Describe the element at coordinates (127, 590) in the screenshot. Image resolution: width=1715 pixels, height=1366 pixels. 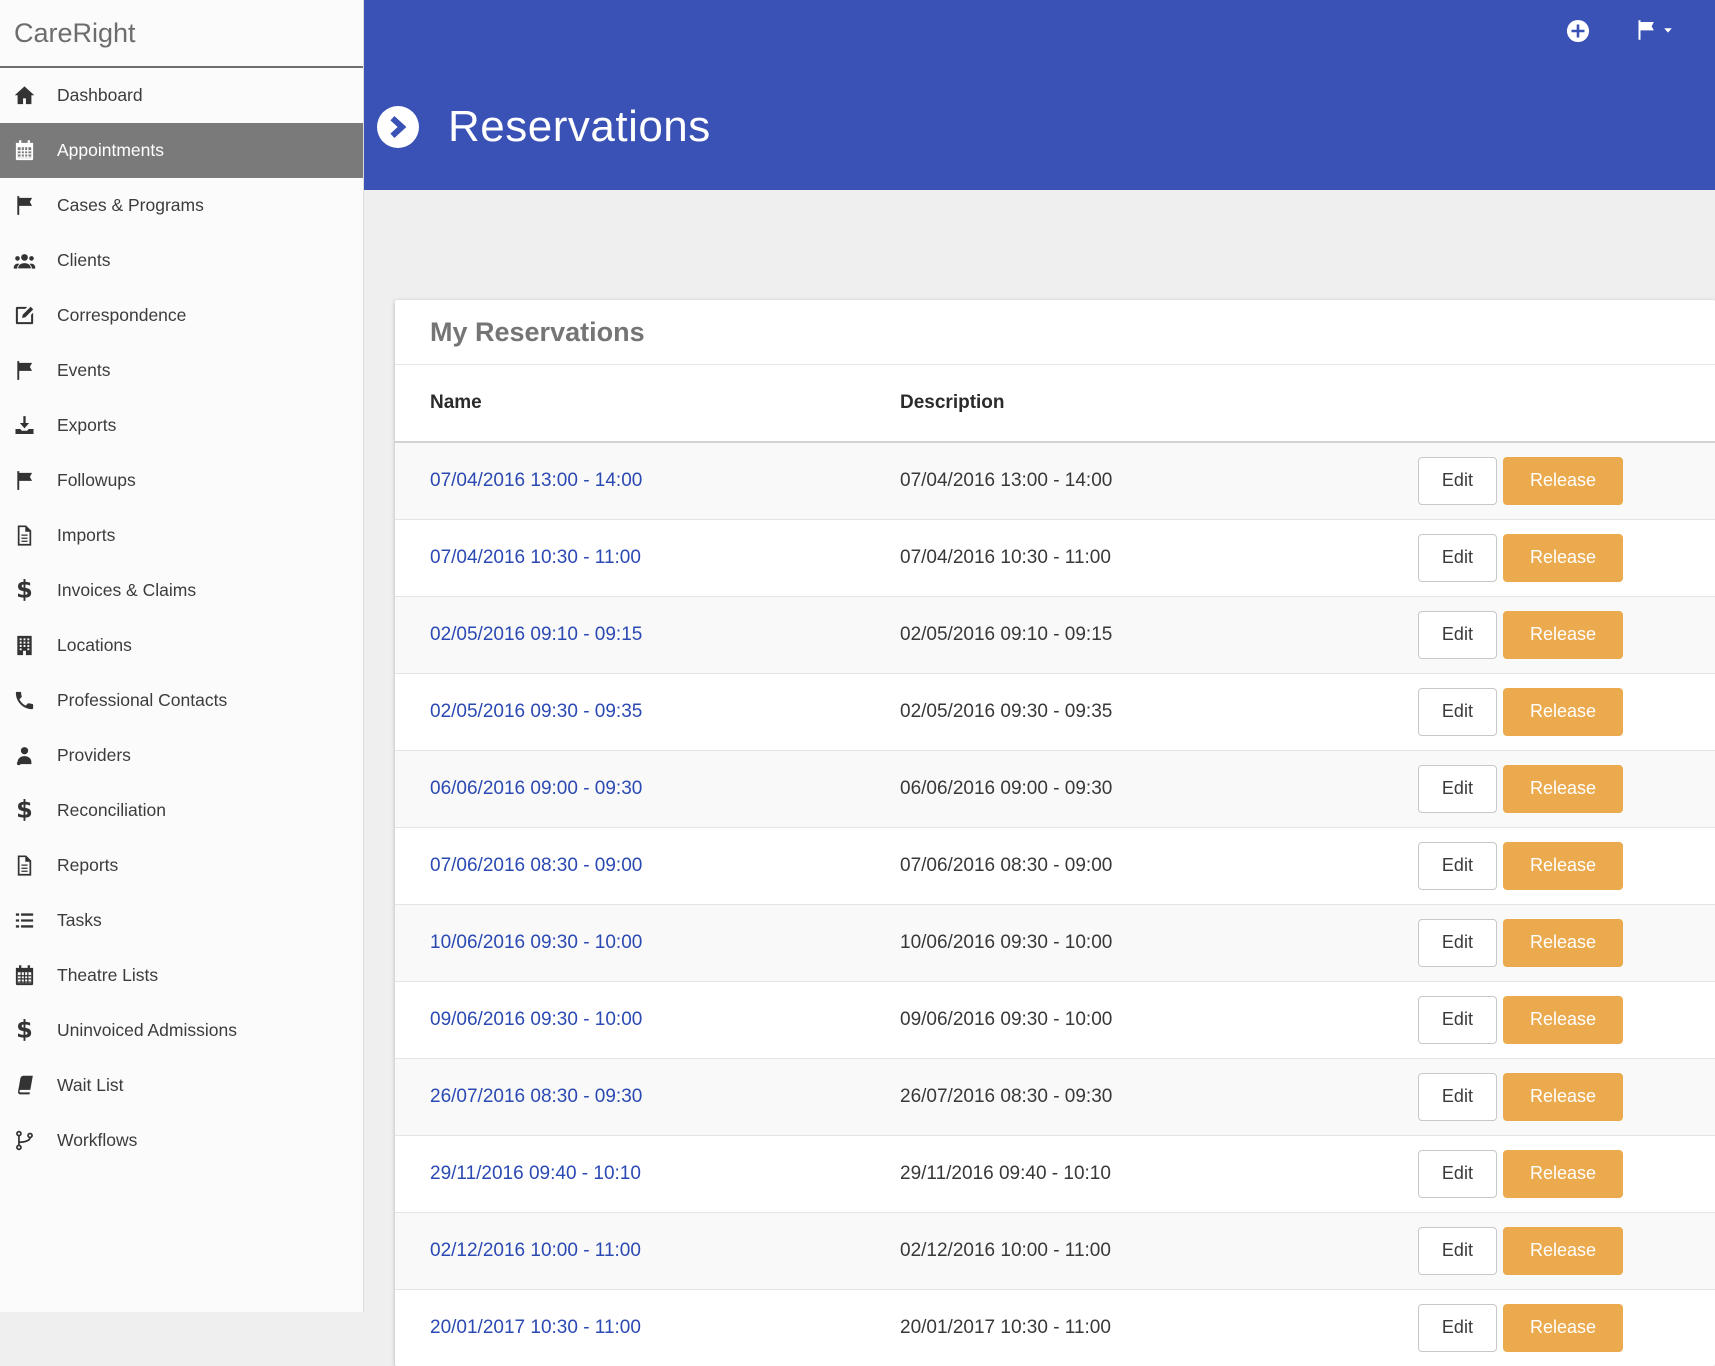
I see `sidebar-item-label: Invoices & Claims` at that location.